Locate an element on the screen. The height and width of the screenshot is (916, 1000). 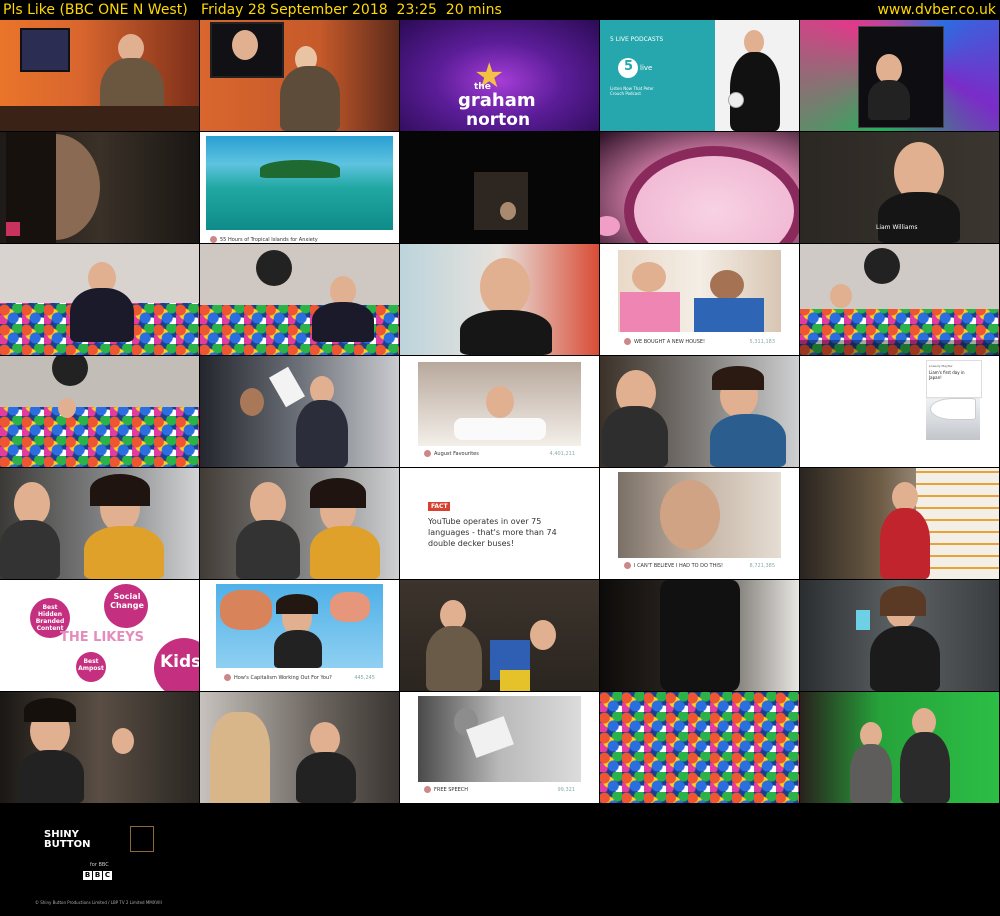
podcasts-heading: 5 LIVE PODCASTS is located at coordinates (637, 39).